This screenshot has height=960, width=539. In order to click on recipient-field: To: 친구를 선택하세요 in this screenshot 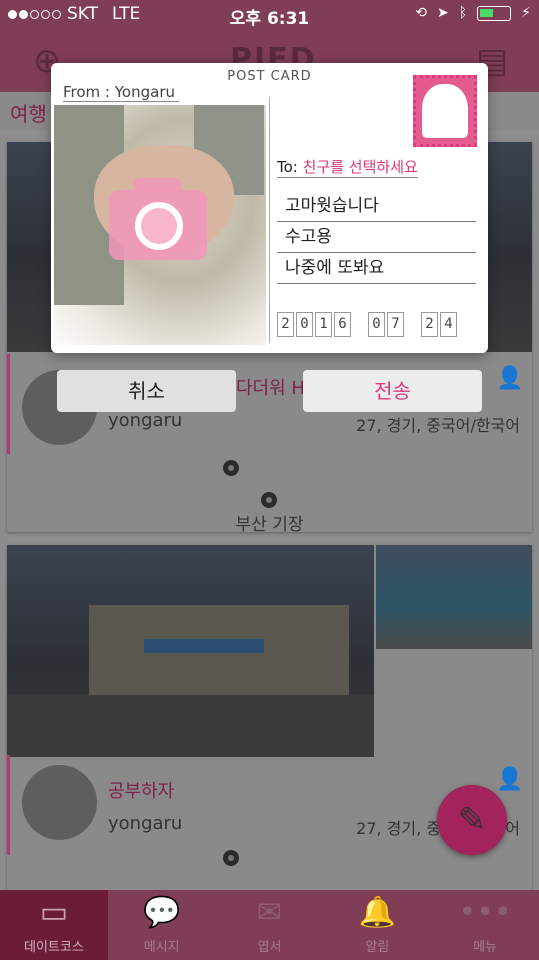, I will do `click(347, 167)`.